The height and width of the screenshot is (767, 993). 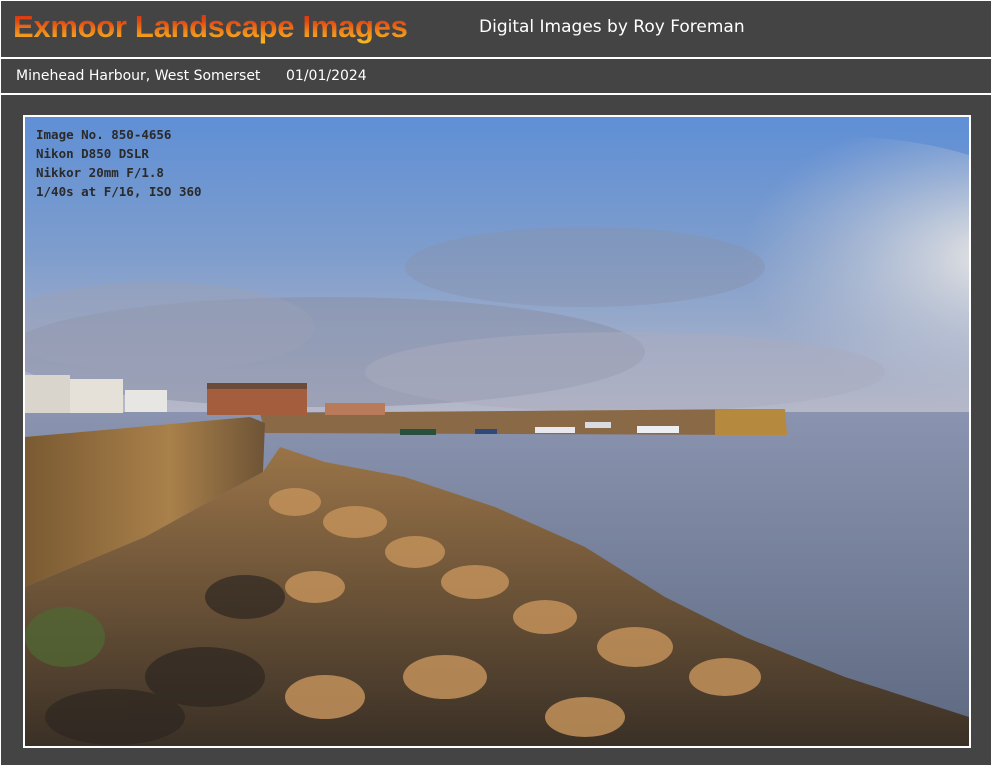 What do you see at coordinates (104, 134) in the screenshot?
I see `image-number: Image No. 850-4656` at bounding box center [104, 134].